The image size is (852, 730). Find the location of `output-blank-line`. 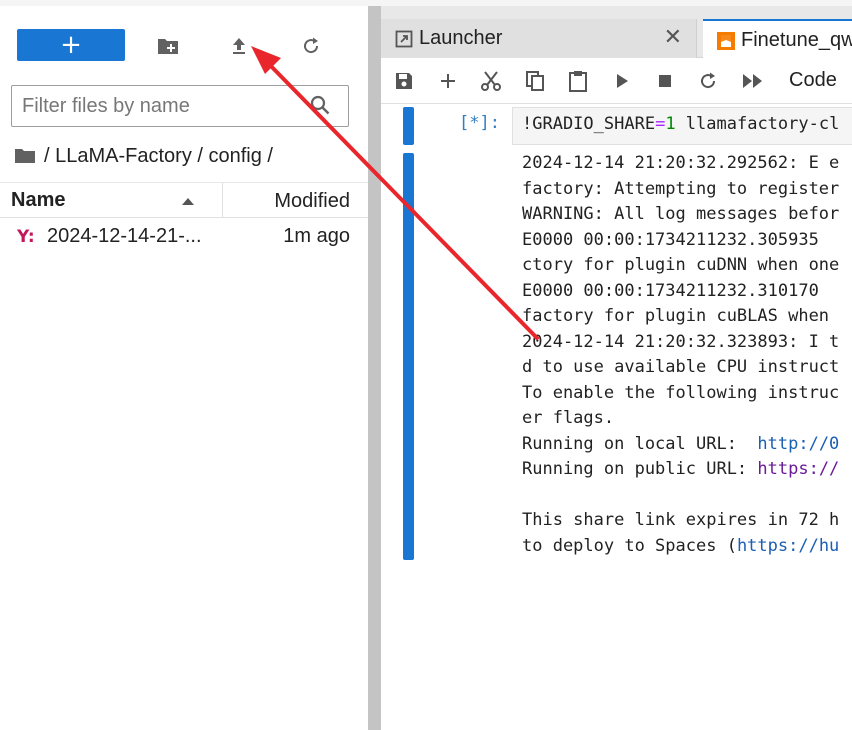

output-blank-line is located at coordinates (687, 496).